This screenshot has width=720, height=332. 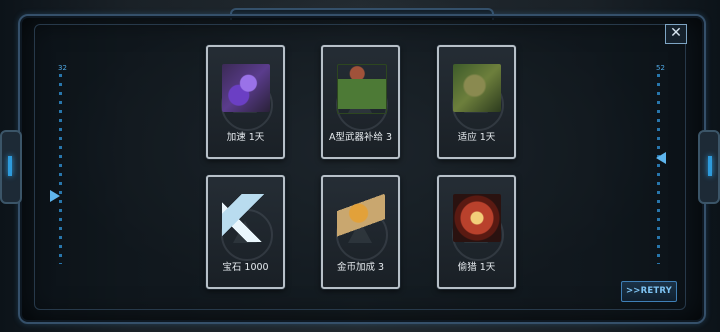 I want to click on reward-card-speed: 加速 1天, so click(x=245, y=102).